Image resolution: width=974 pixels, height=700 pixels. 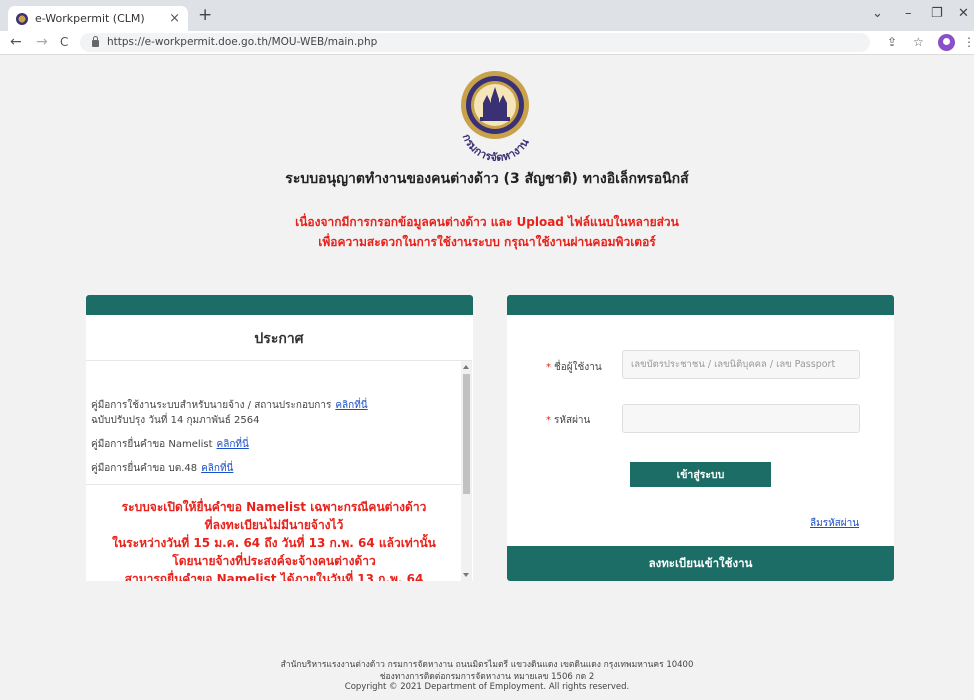 I want to click on list-item: คู่มือการยื่นคำขอ บต.48 คลิกที่นี่, so click(x=162, y=468).